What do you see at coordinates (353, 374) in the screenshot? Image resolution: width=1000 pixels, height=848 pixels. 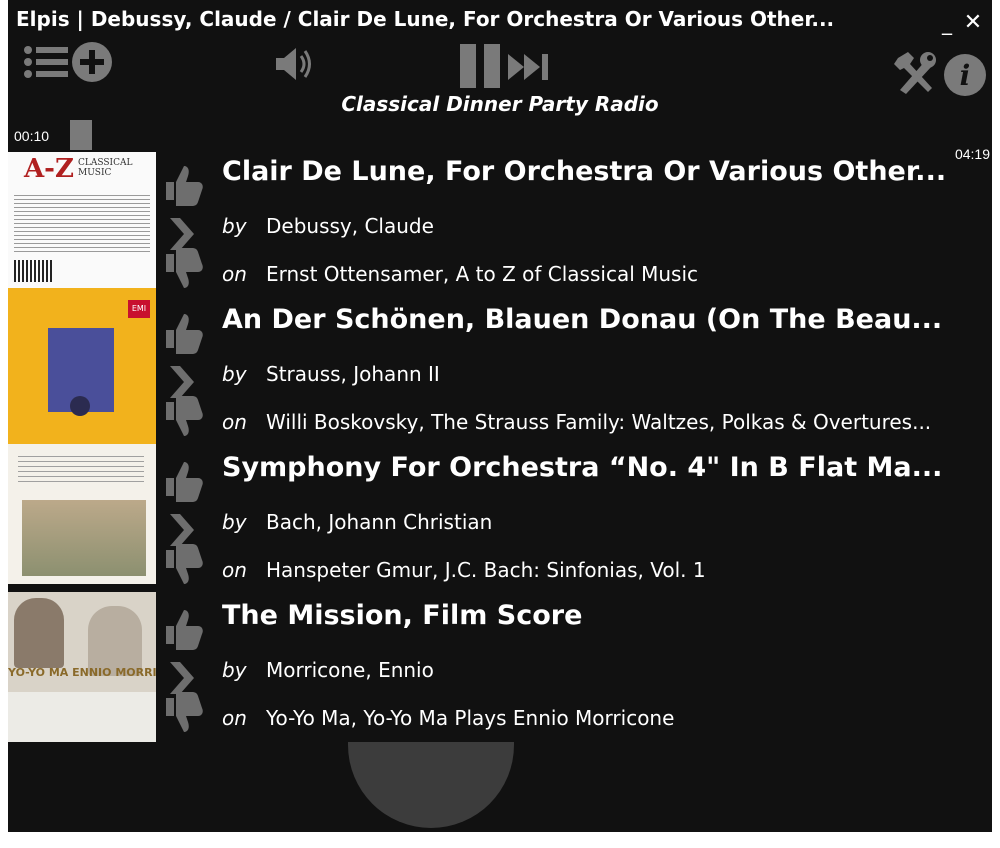 I see `track-artist: Strauss, Johann II` at bounding box center [353, 374].